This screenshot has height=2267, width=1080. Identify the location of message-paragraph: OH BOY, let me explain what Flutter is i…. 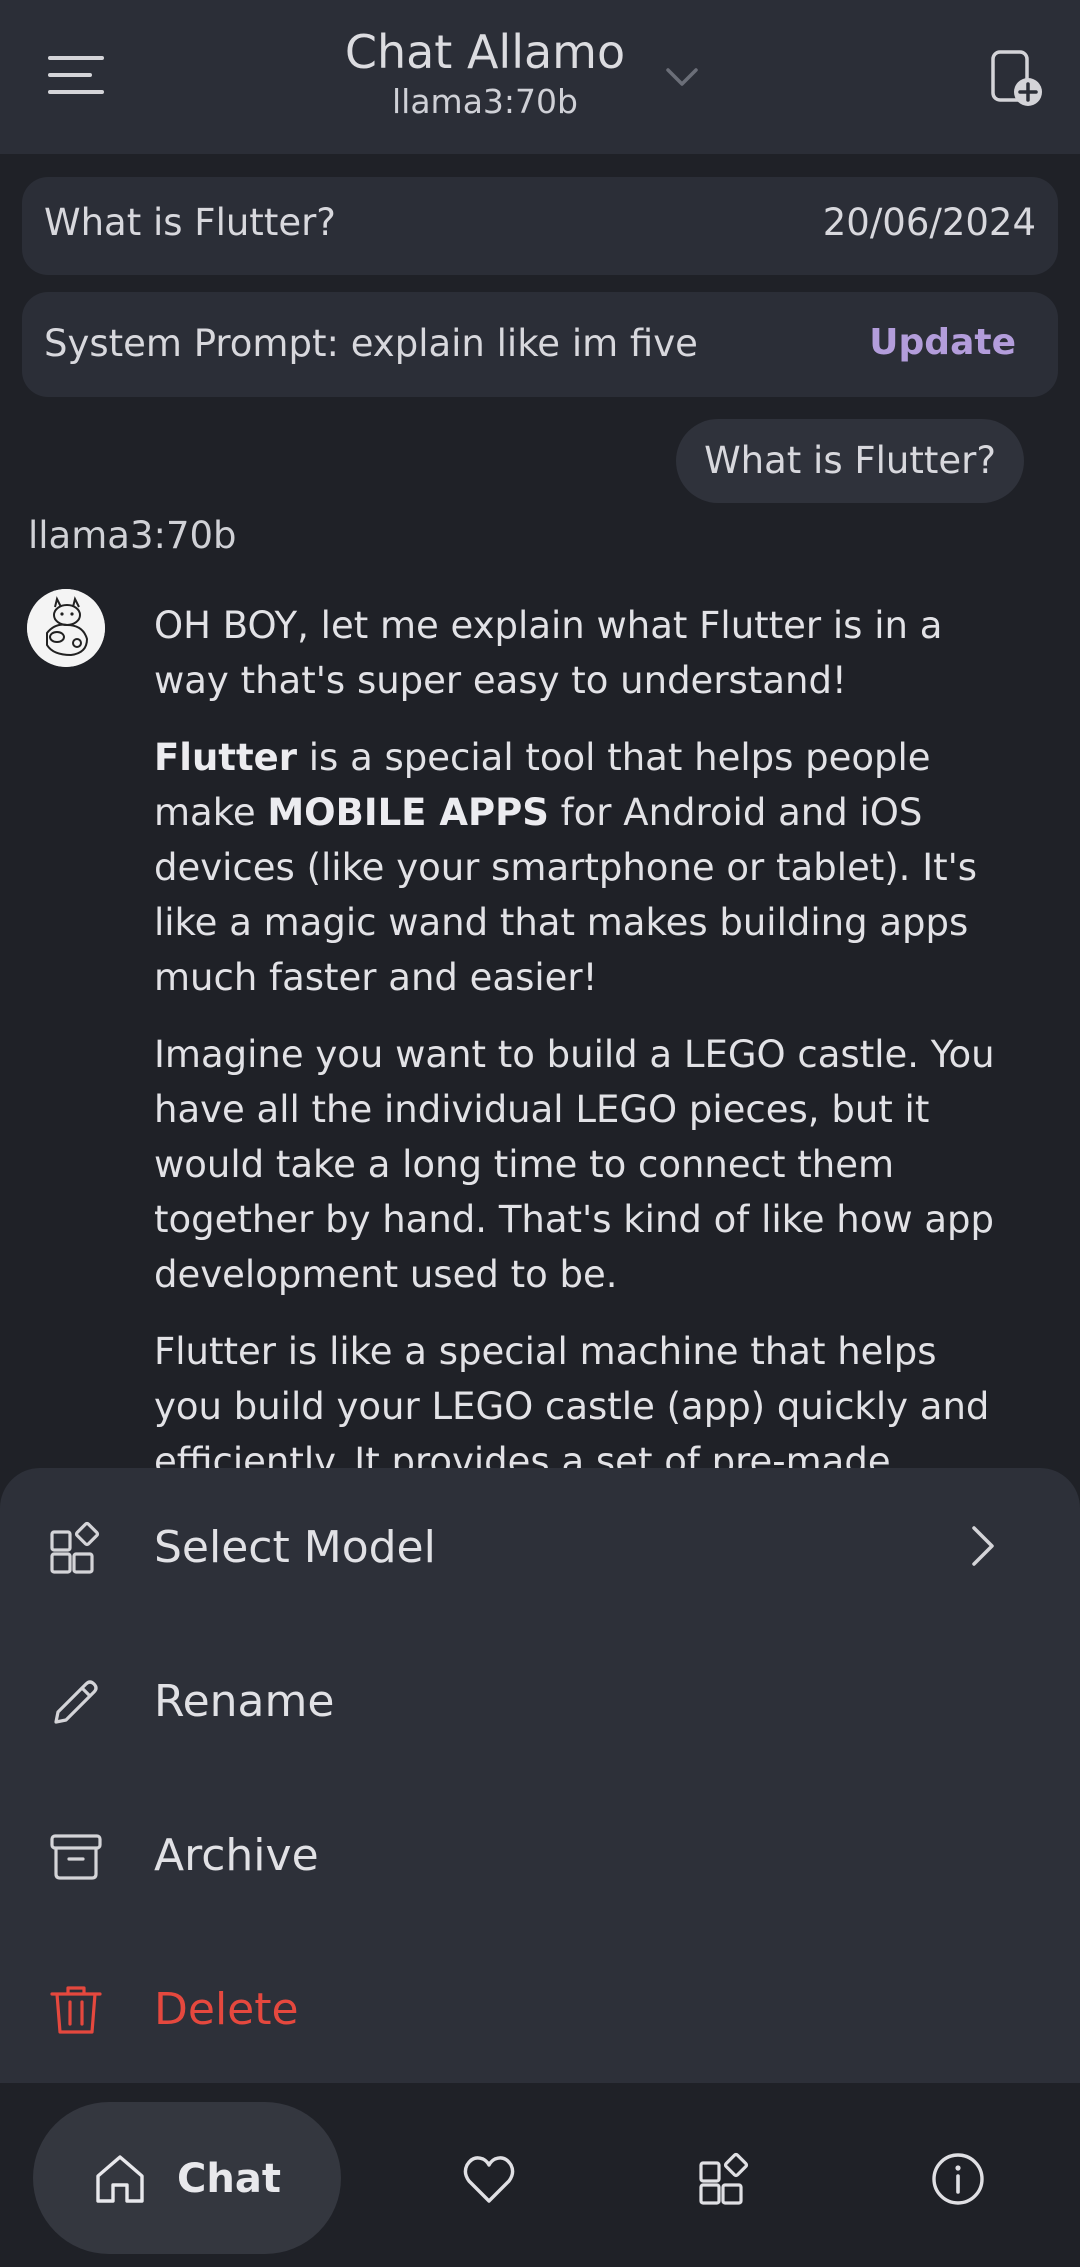
(548, 653).